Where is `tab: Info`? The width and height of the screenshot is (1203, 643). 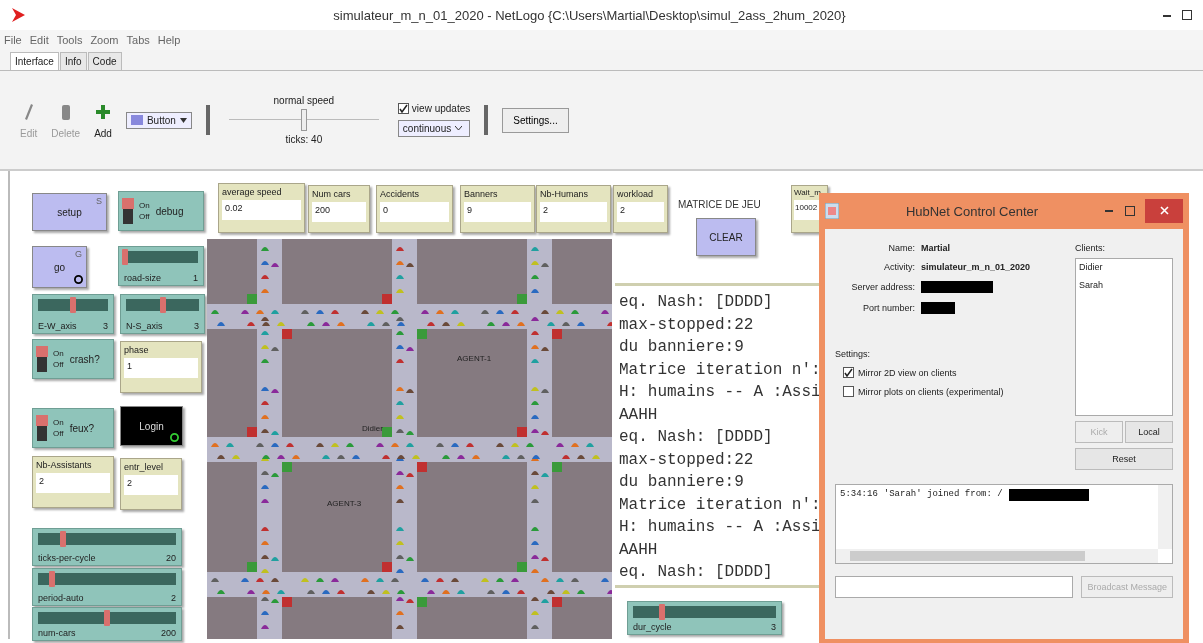 tab: Info is located at coordinates (73, 61).